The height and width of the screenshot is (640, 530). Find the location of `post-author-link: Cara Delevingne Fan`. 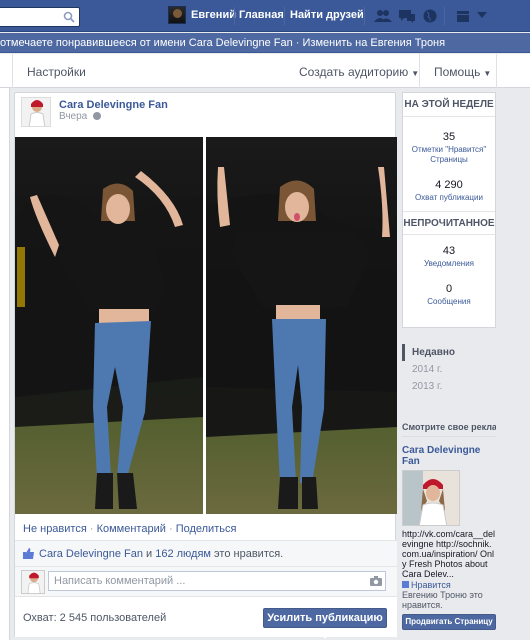

post-author-link: Cara Delevingne Fan is located at coordinates (113, 105).